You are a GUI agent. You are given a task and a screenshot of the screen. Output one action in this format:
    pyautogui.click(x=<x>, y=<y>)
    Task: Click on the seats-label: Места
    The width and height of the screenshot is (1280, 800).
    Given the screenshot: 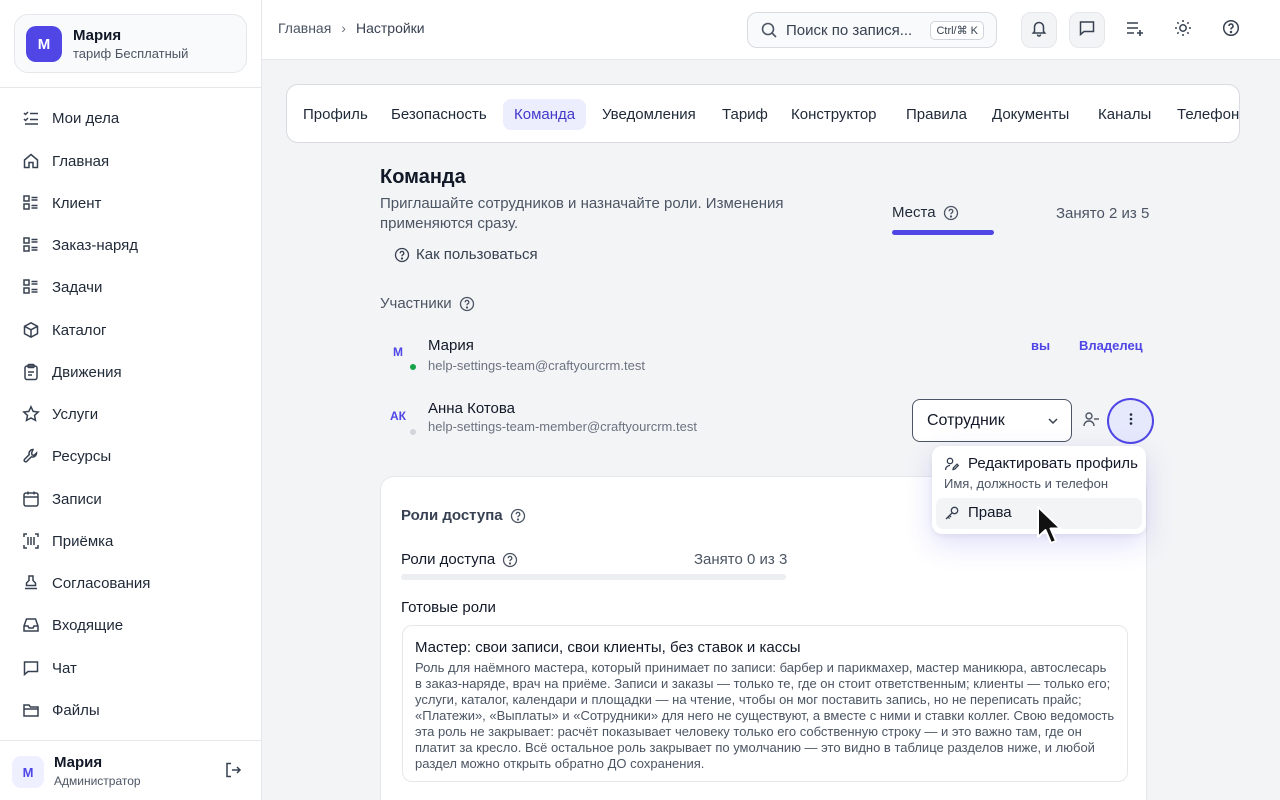 What is the action you would take?
    pyautogui.click(x=925, y=212)
    